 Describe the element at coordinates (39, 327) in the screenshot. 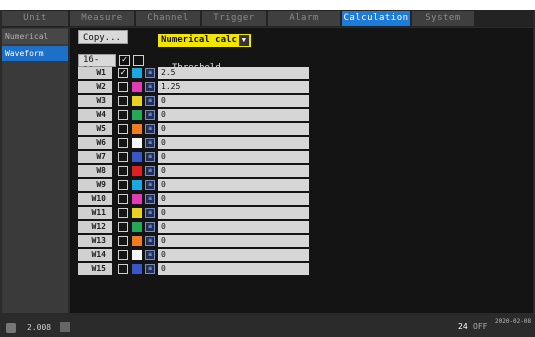

I see `status-left-value: 2.008` at that location.